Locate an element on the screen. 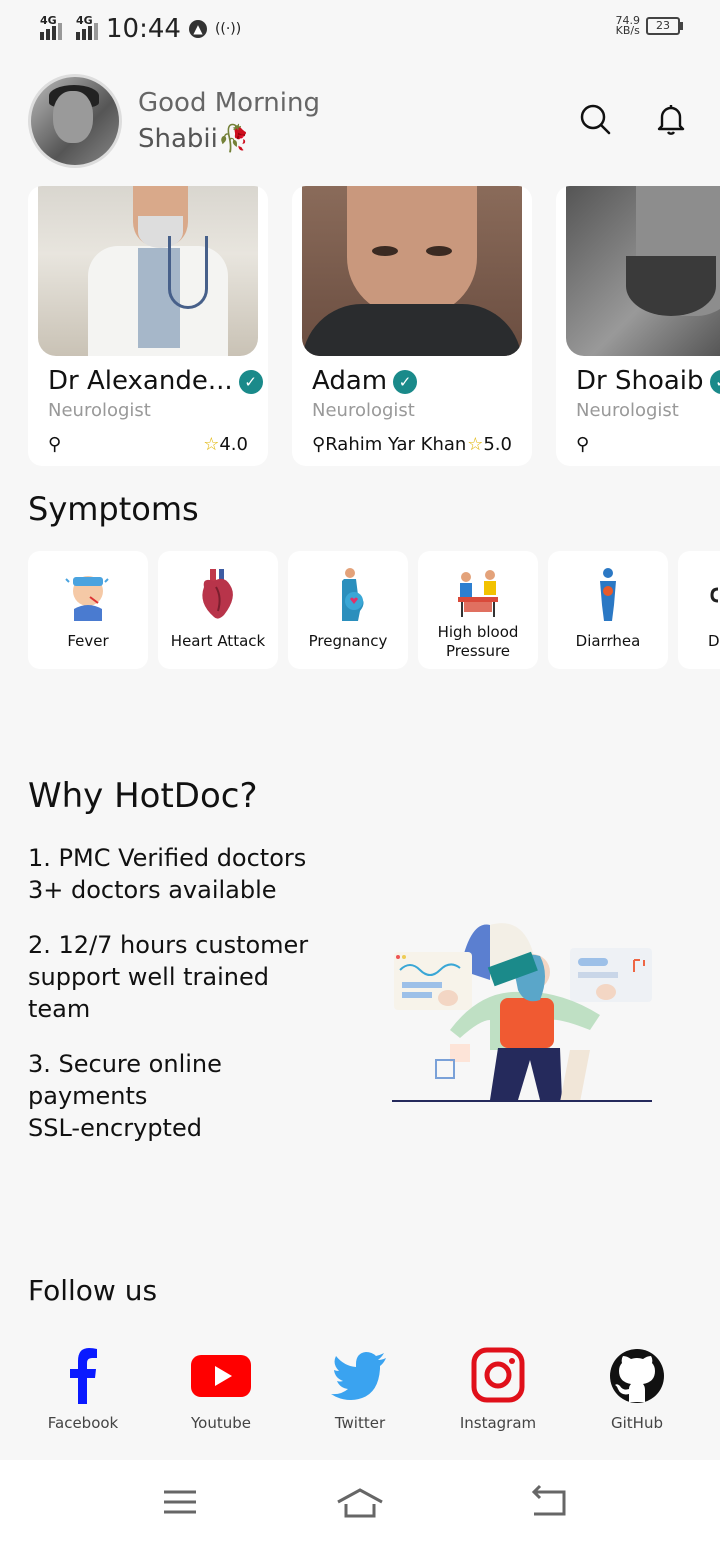 The image size is (720, 1544). social-label: Twitter is located at coordinates (360, 1423).